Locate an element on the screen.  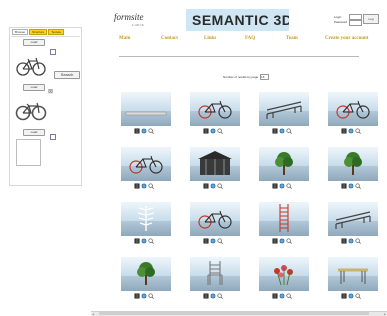
result-item-chair is located at coordinates (215, 279).